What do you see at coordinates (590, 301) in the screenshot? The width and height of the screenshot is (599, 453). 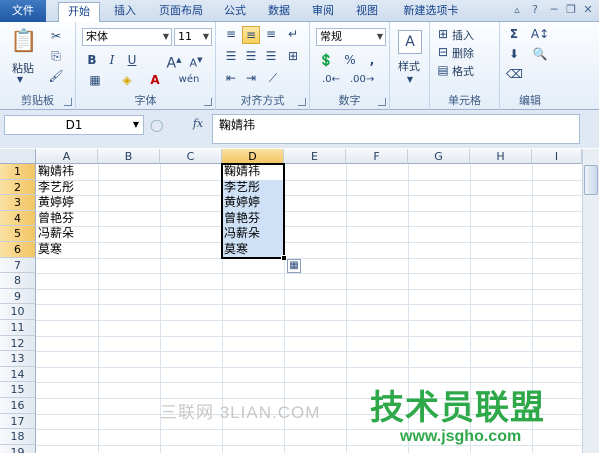 I see `vertical-scrollbar` at bounding box center [590, 301].